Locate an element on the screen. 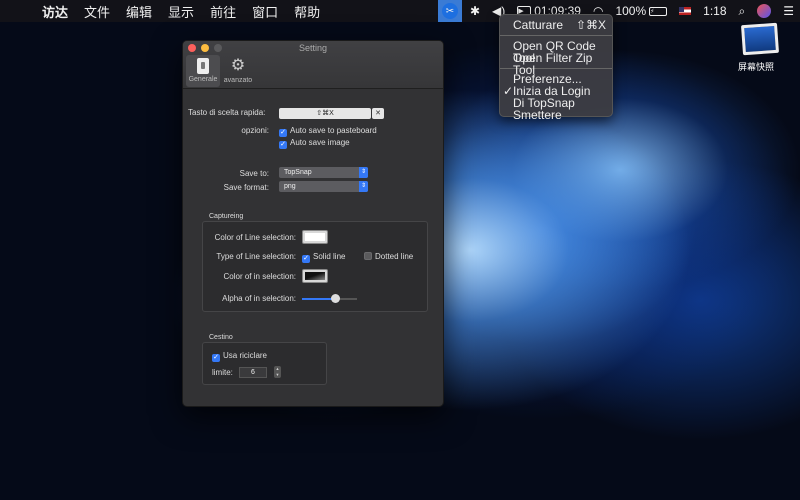  checkbox-label: Solid line is located at coordinates (329, 256).